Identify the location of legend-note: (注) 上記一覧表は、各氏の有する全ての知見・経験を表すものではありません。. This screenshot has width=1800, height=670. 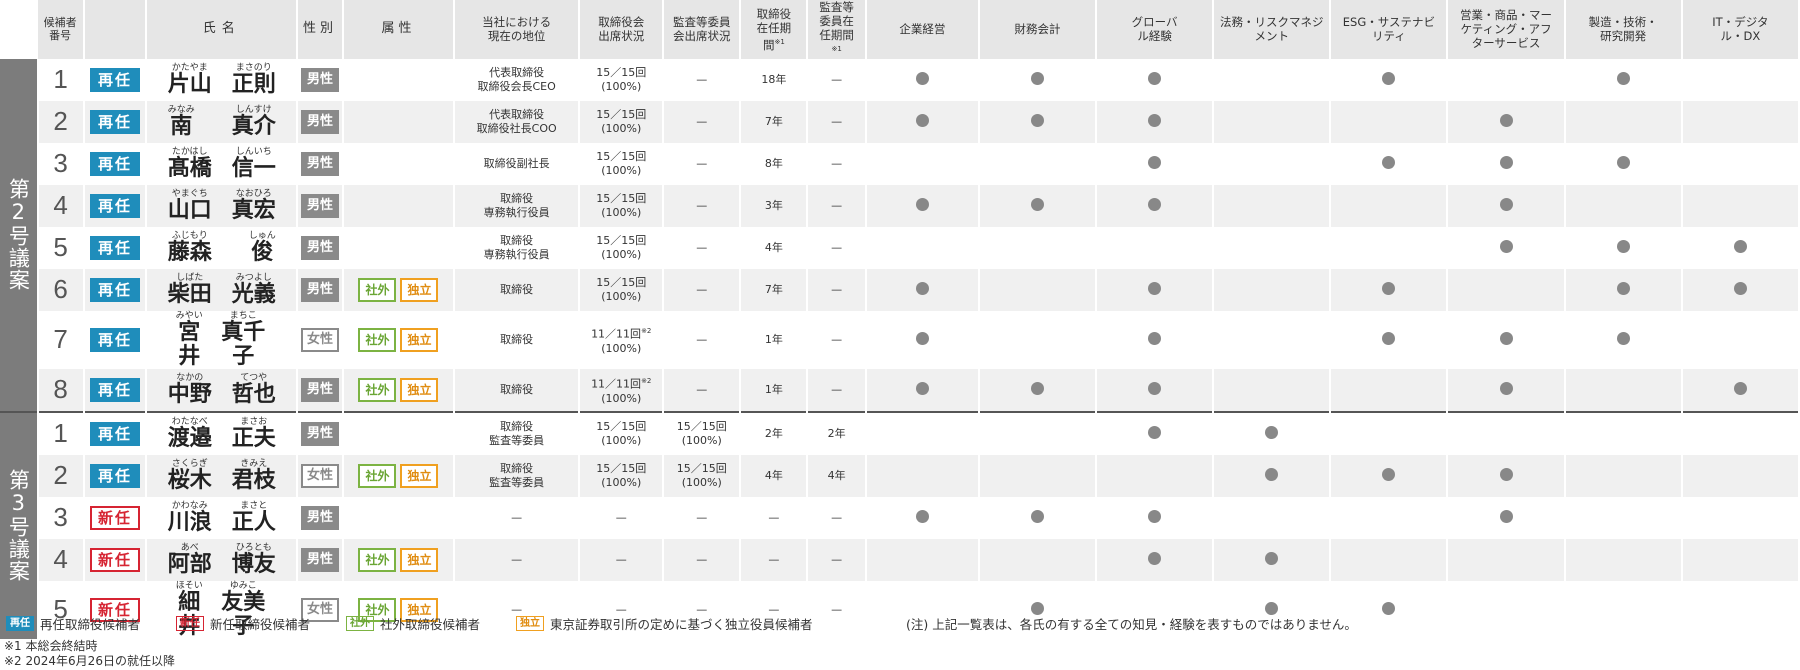
(1131, 623).